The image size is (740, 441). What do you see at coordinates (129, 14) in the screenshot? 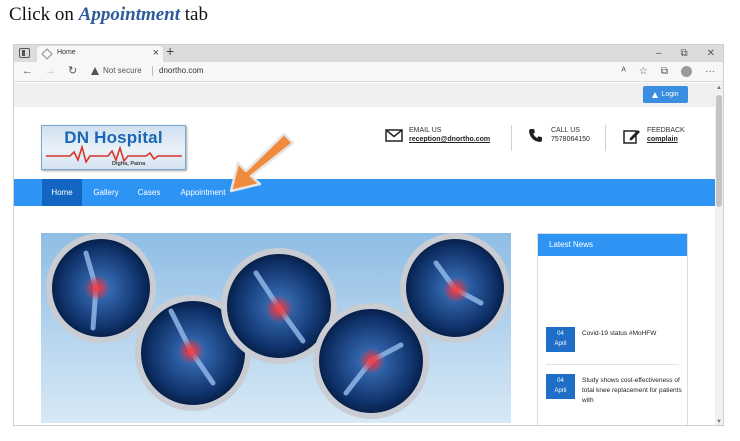
I see `instruction-target: Appointment` at bounding box center [129, 14].